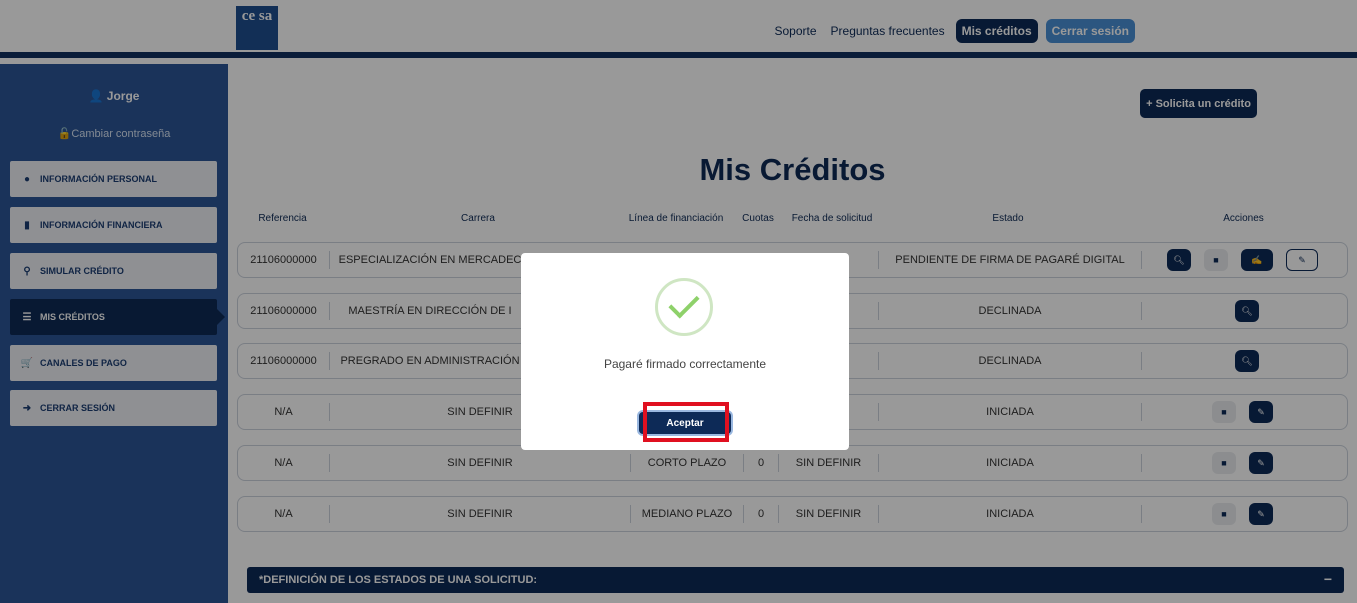  What do you see at coordinates (686, 422) in the screenshot?
I see `highlight-box` at bounding box center [686, 422].